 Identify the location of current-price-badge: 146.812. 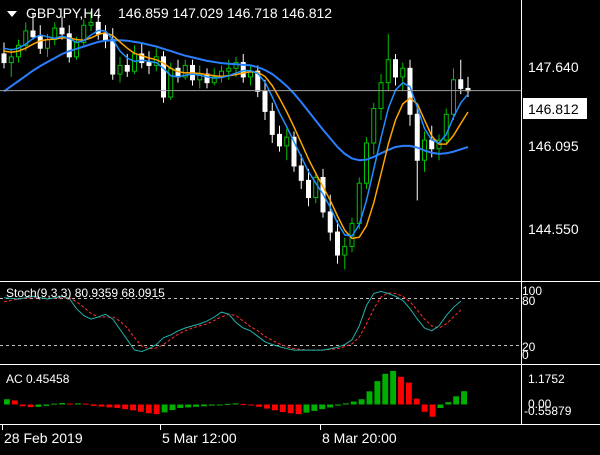
(555, 108).